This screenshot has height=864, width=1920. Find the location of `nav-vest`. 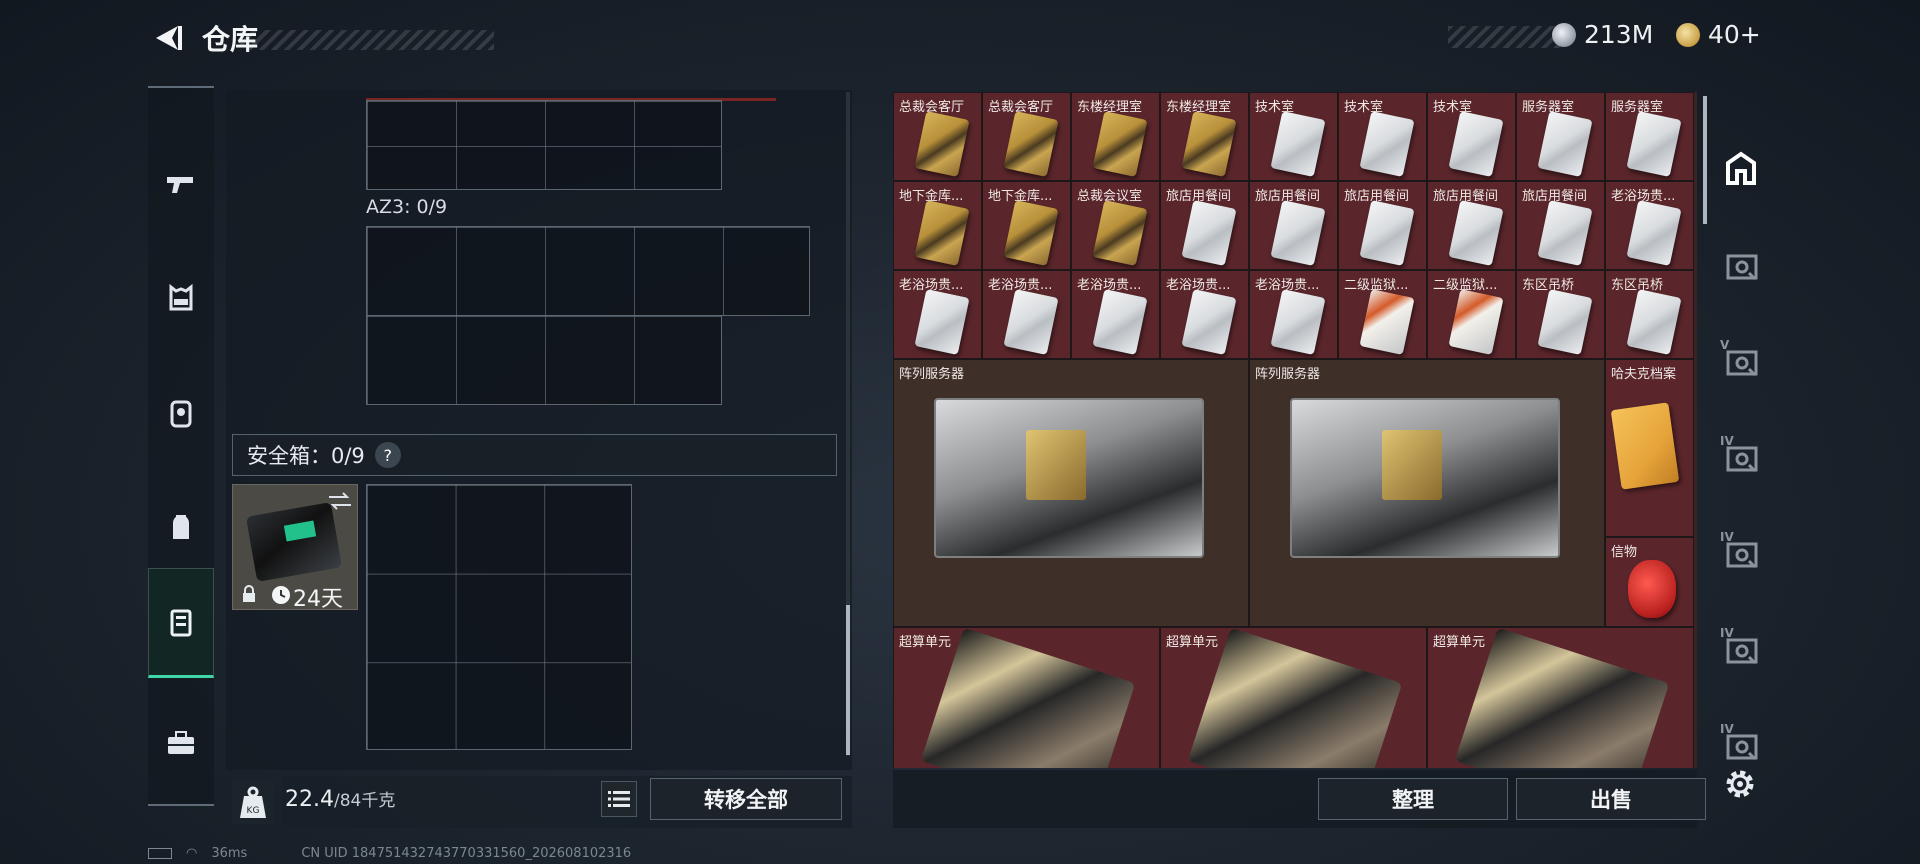

nav-vest is located at coordinates (181, 298).